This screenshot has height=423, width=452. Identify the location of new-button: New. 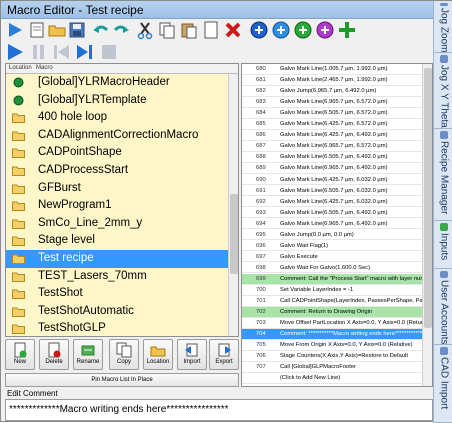
(20, 354).